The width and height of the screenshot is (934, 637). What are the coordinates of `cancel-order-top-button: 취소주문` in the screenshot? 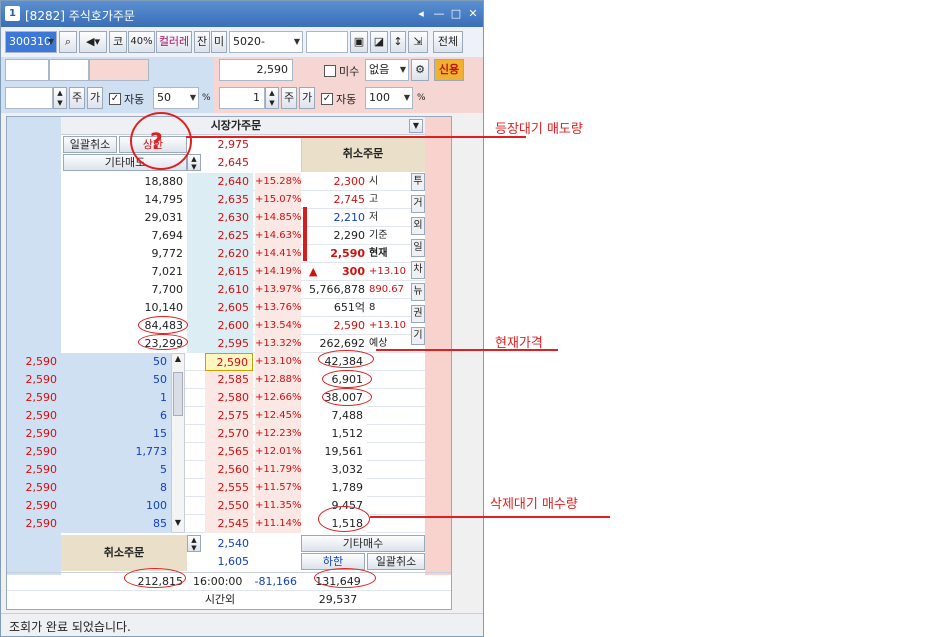 It's located at (363, 154).